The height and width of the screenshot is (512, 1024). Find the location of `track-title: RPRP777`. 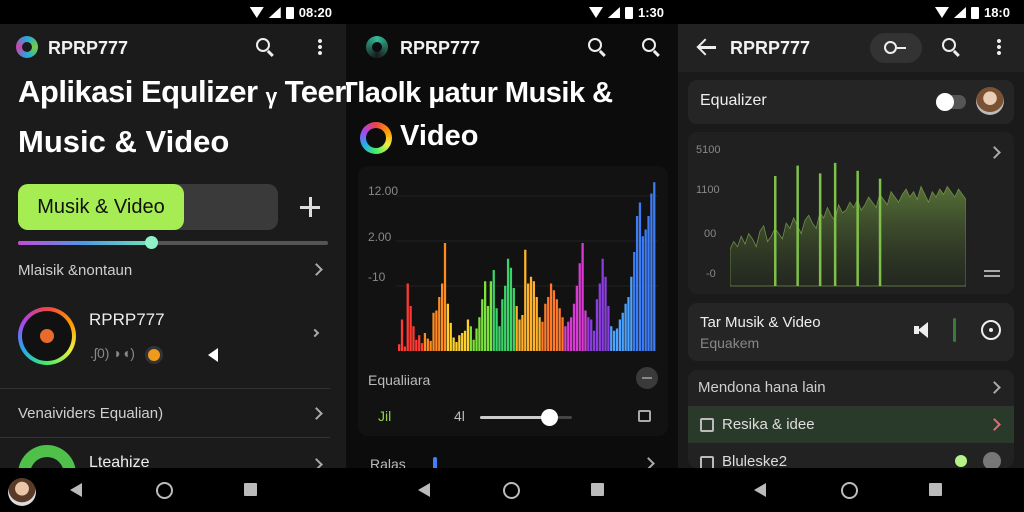

track-title: RPRP777 is located at coordinates (127, 320).